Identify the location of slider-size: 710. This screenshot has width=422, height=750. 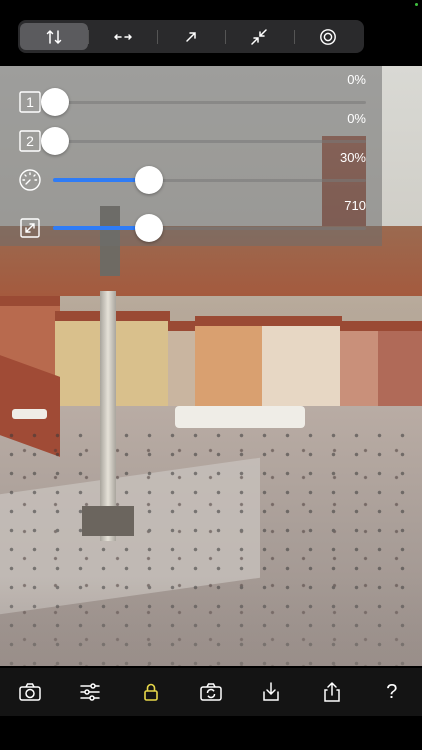
(191, 222).